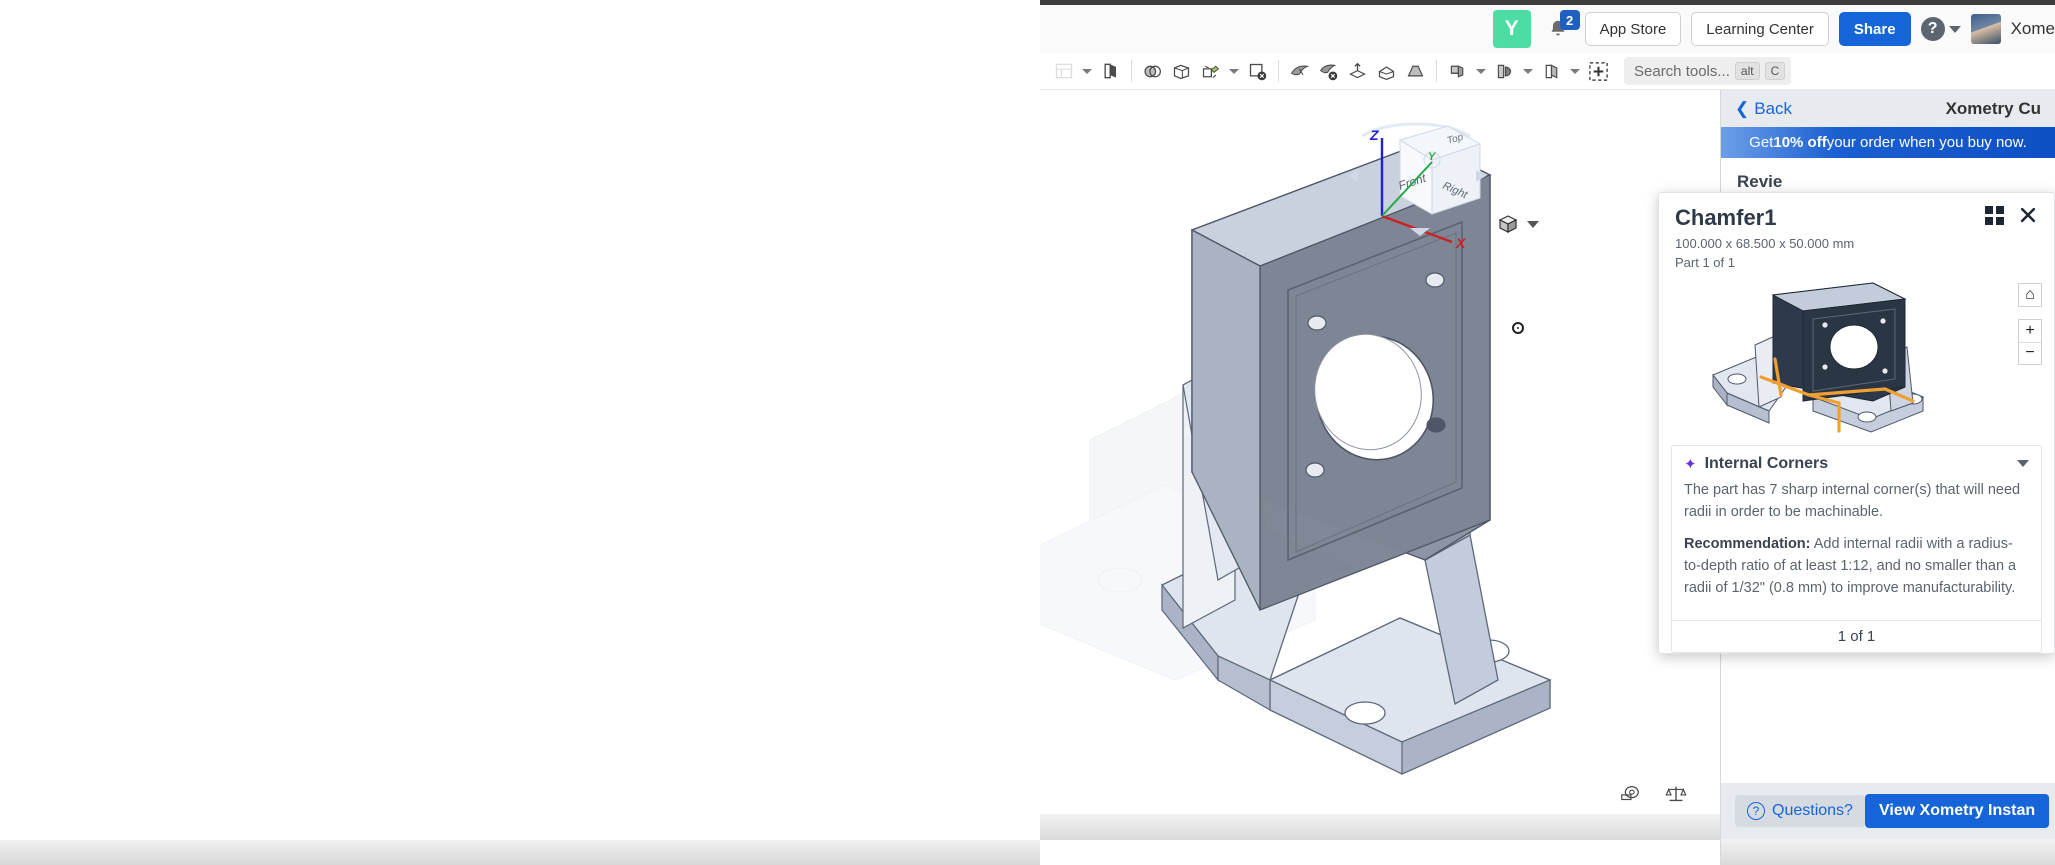  Describe the element at coordinates (1874, 29) in the screenshot. I see `share-button: Share` at that location.